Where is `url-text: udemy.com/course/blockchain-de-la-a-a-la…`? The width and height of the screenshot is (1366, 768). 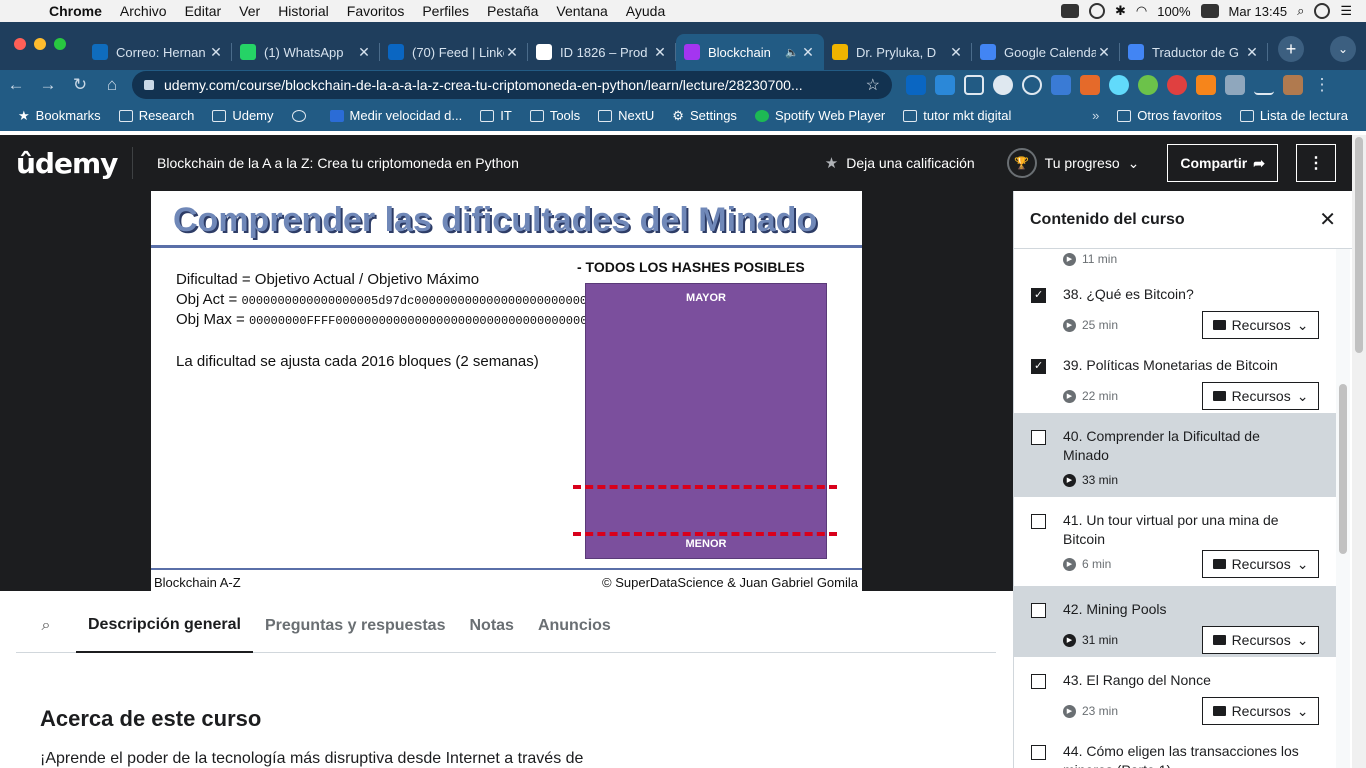
url-text: udemy.com/course/blockchain-de-la-a-a-la… is located at coordinates (515, 85).